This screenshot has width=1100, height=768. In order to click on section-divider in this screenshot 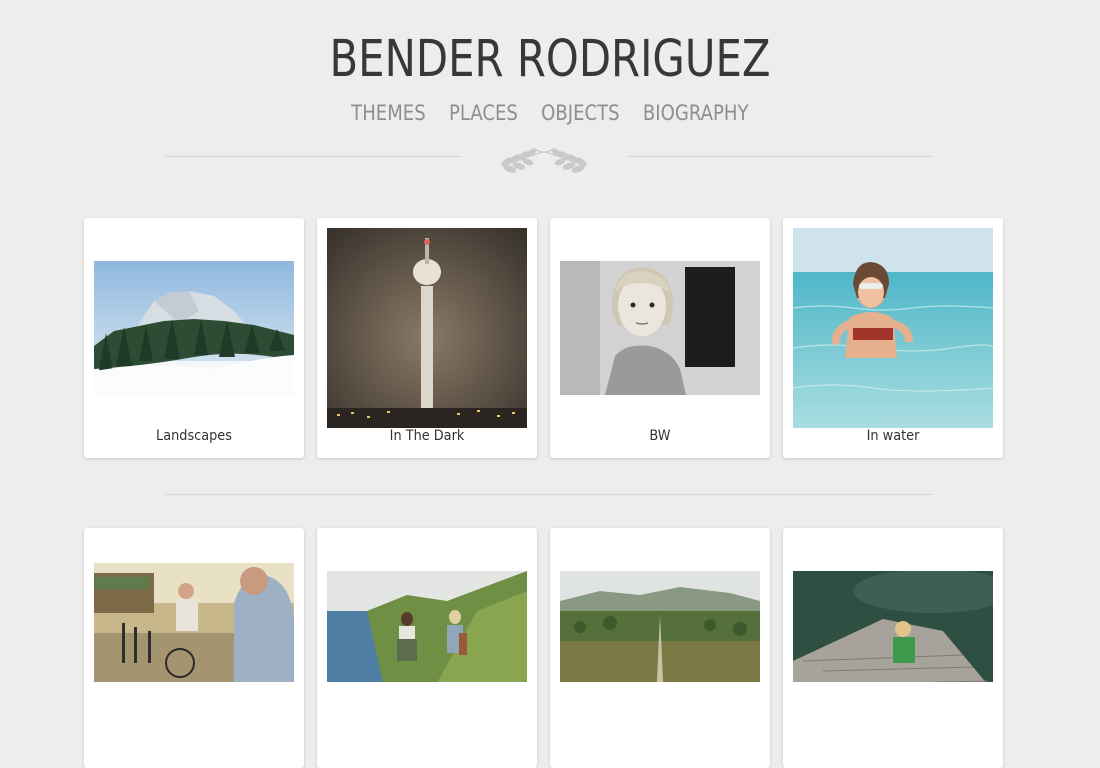, I will do `click(548, 494)`.